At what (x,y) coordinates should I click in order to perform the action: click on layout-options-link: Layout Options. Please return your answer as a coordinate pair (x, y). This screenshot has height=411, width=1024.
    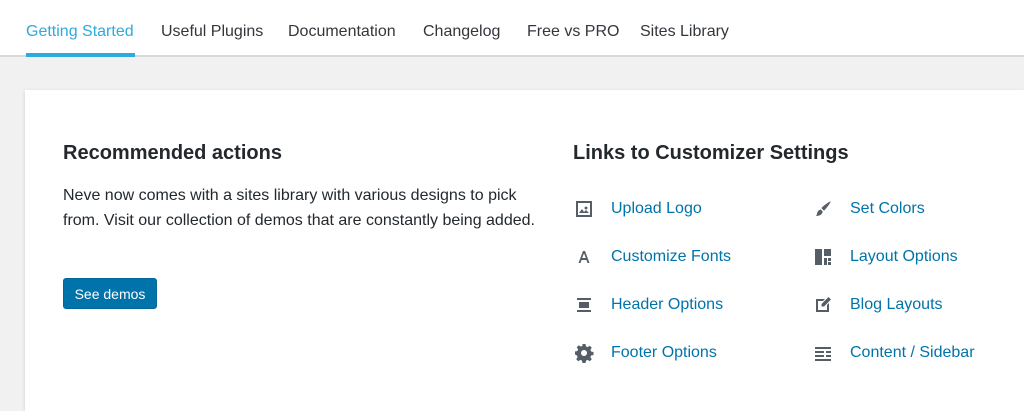
    Looking at the image, I should click on (885, 257).